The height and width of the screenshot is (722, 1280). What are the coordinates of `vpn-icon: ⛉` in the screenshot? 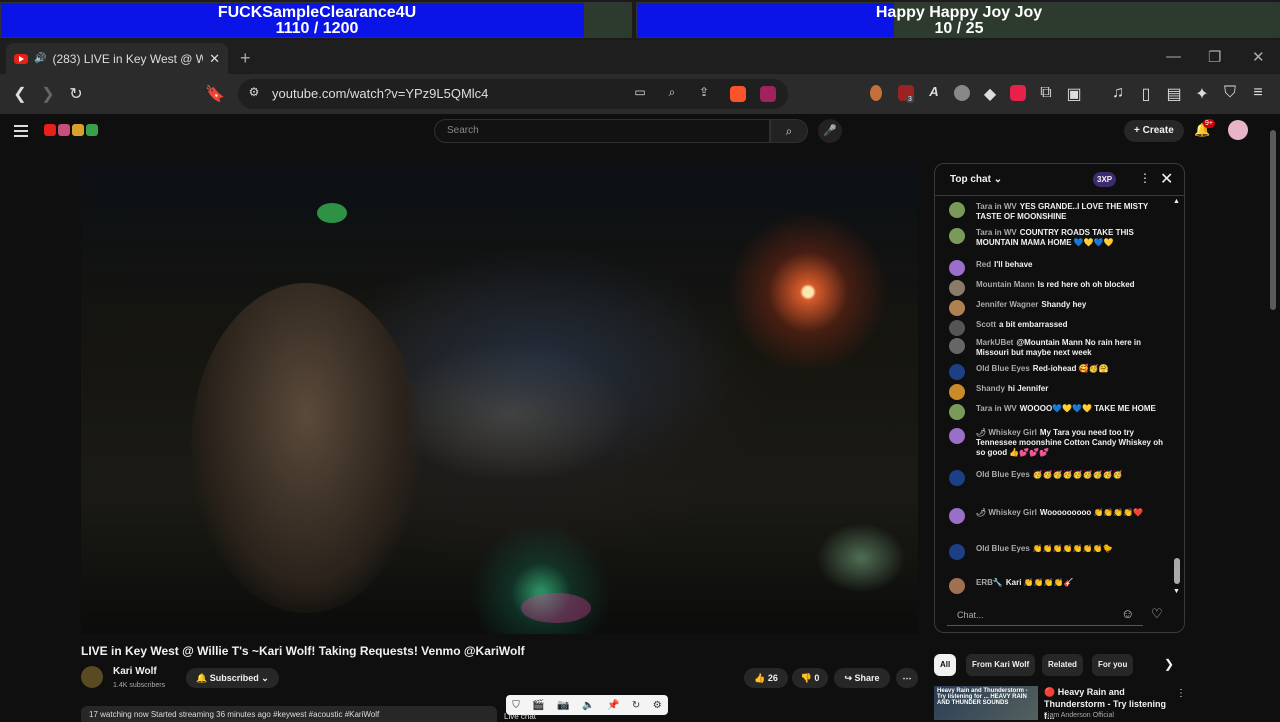 It's located at (1230, 93).